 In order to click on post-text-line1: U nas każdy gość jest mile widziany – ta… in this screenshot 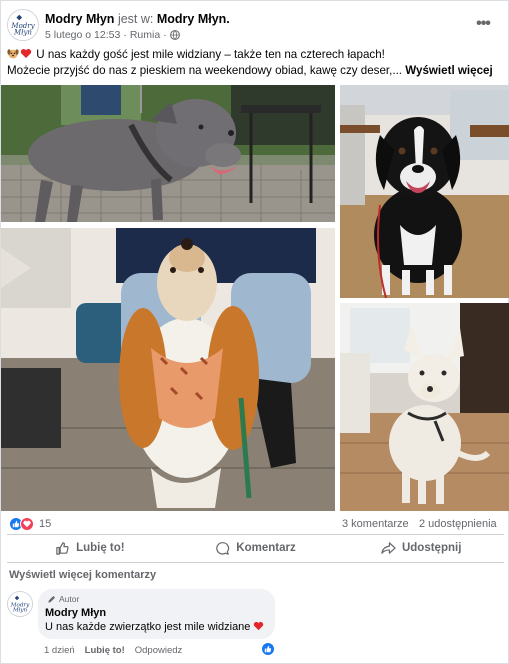, I will do `click(210, 54)`.